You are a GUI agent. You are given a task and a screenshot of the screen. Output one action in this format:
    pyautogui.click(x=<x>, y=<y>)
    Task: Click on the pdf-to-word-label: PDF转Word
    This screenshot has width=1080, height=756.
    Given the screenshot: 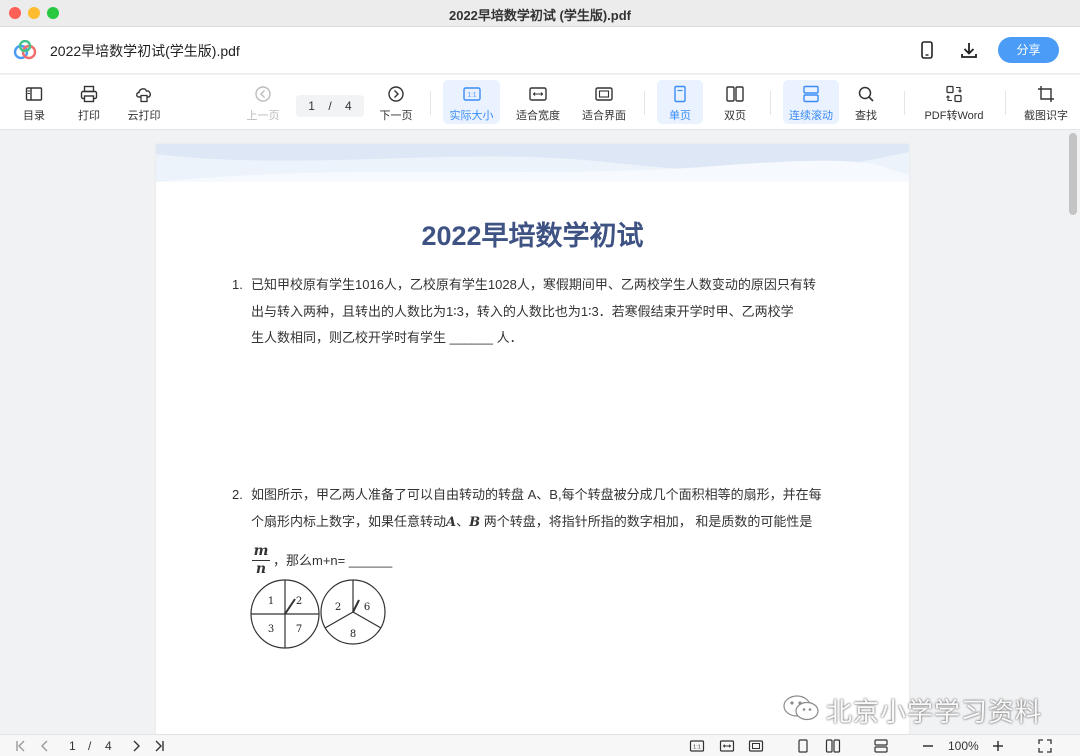 What is the action you would take?
    pyautogui.click(x=954, y=116)
    